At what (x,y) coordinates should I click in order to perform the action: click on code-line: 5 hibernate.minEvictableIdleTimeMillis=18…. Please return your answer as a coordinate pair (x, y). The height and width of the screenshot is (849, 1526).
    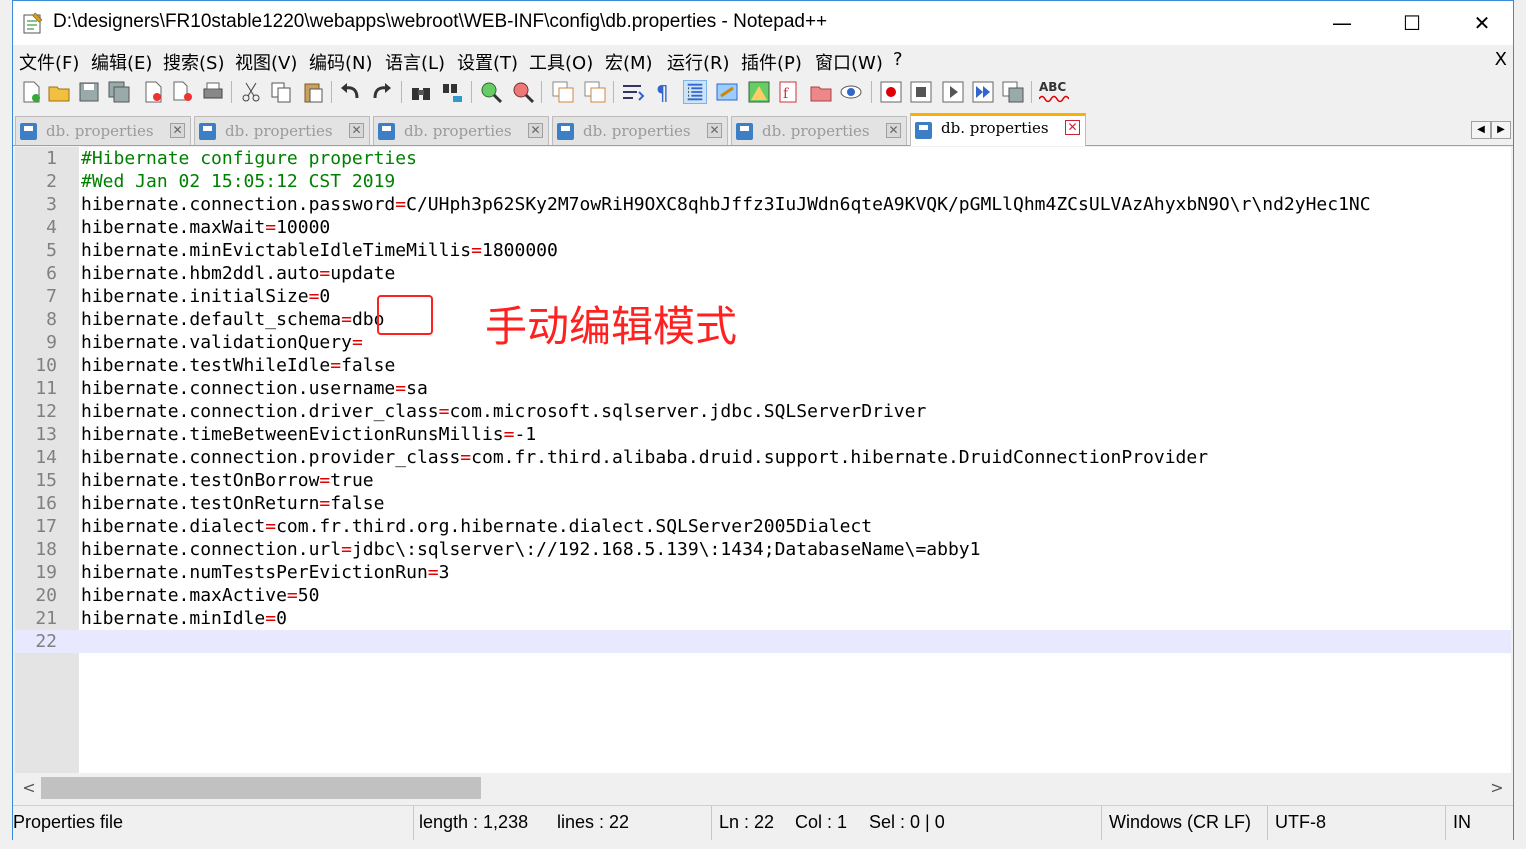
    Looking at the image, I should click on (763, 250).